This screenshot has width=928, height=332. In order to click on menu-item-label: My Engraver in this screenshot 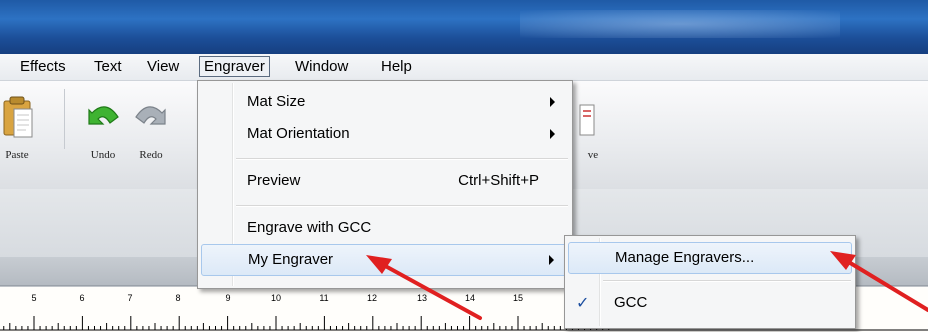, I will do `click(291, 259)`.